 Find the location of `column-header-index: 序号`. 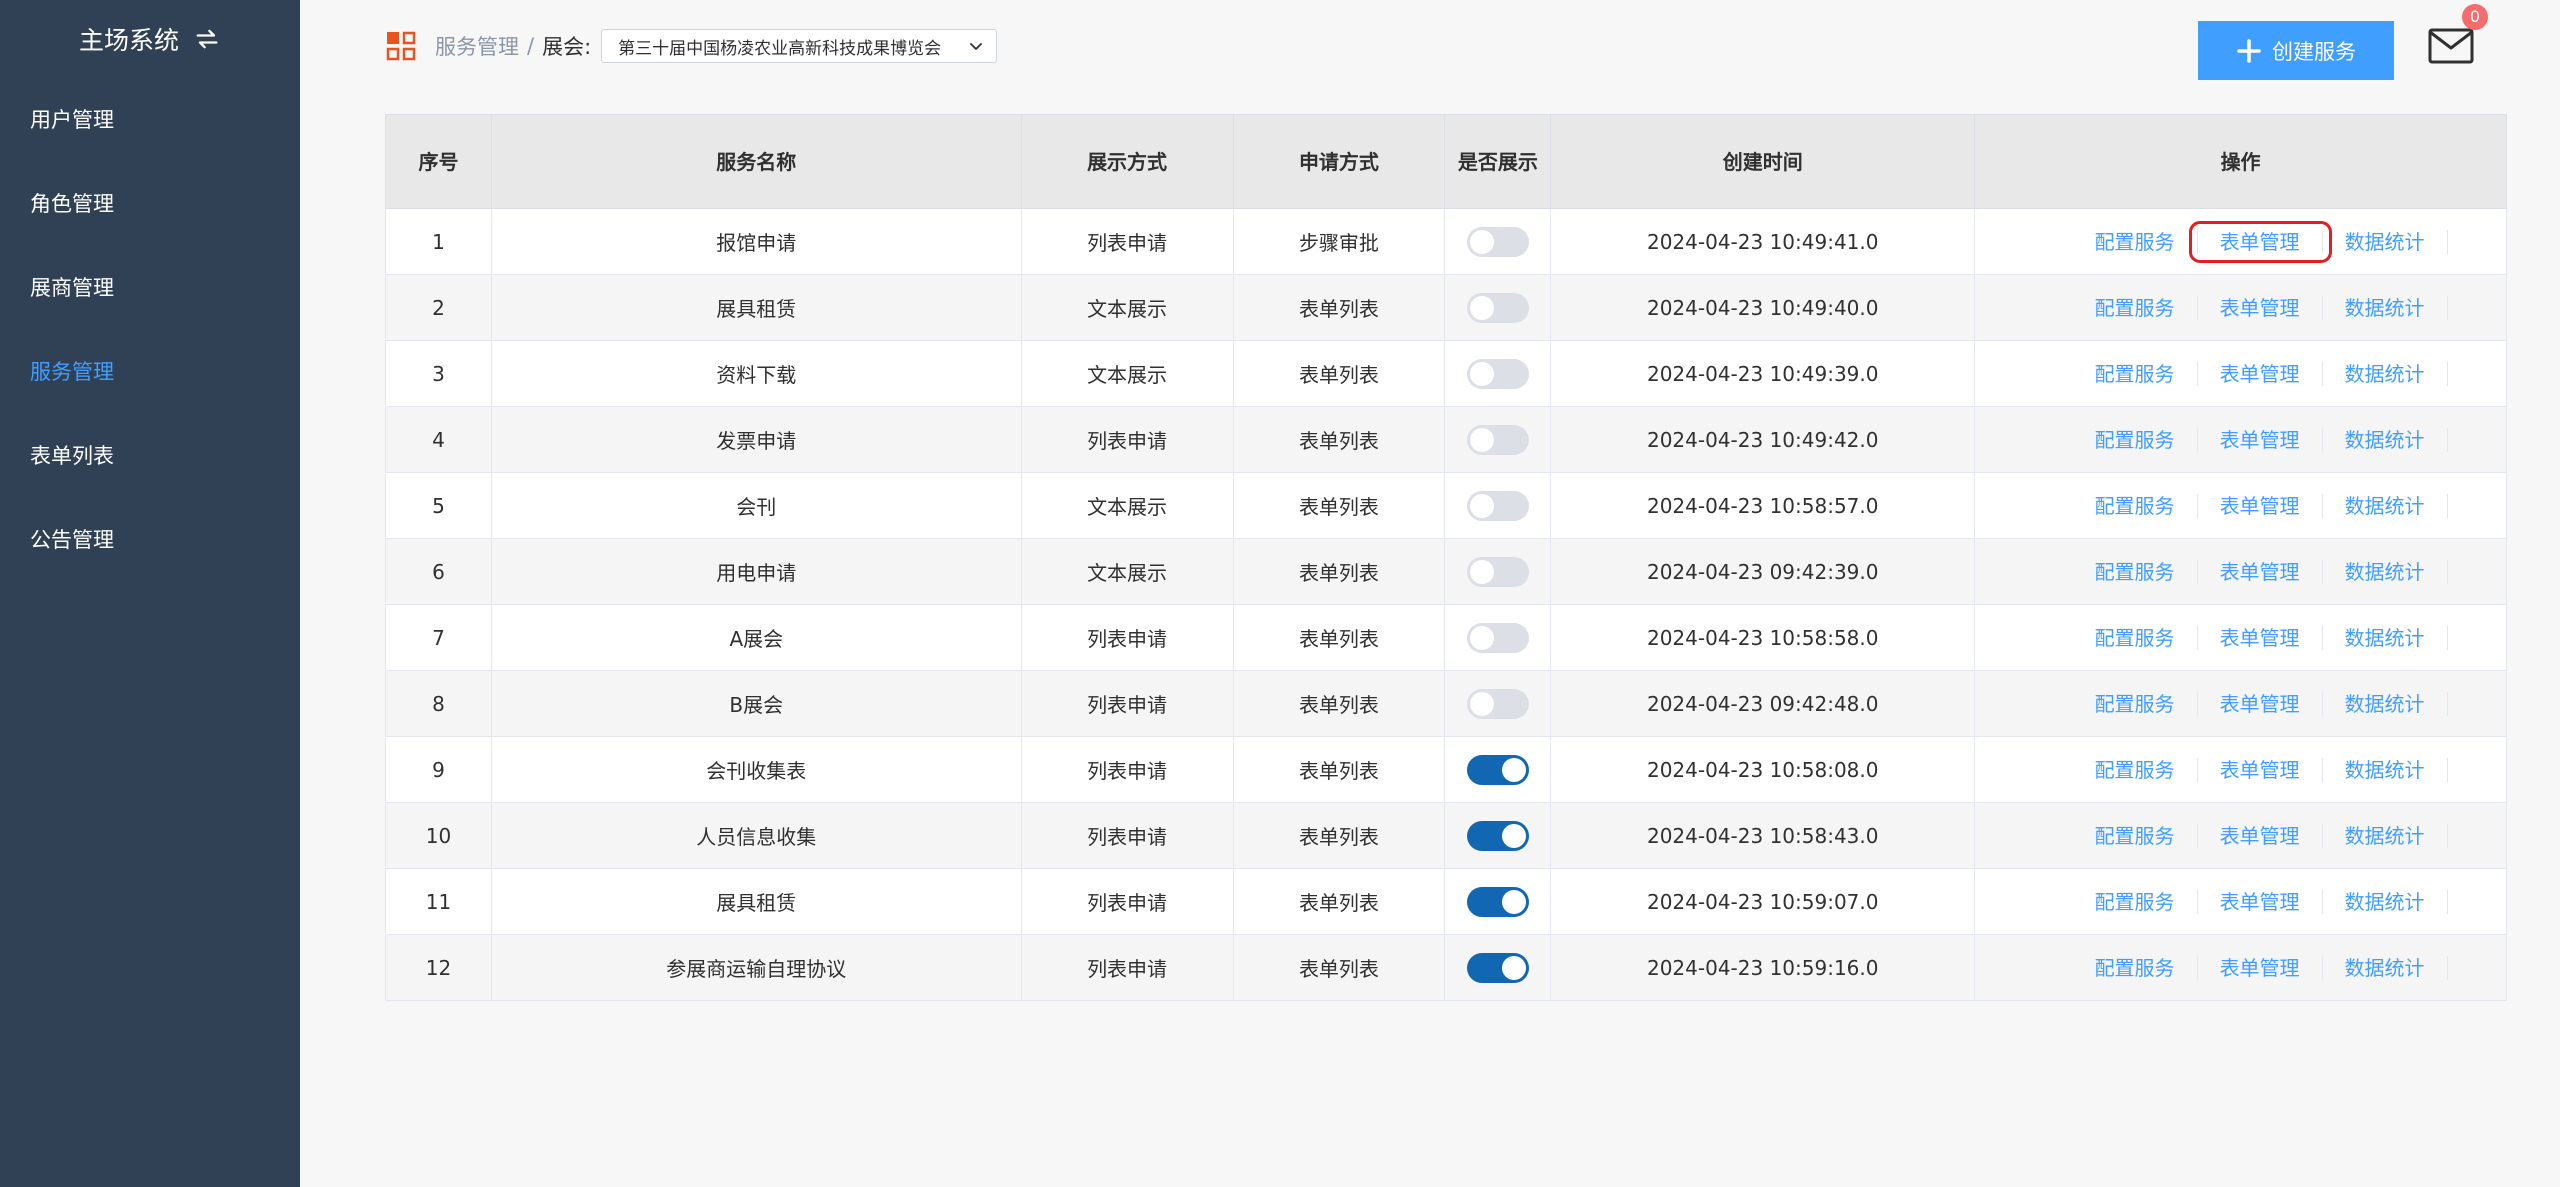

column-header-index: 序号 is located at coordinates (438, 161).